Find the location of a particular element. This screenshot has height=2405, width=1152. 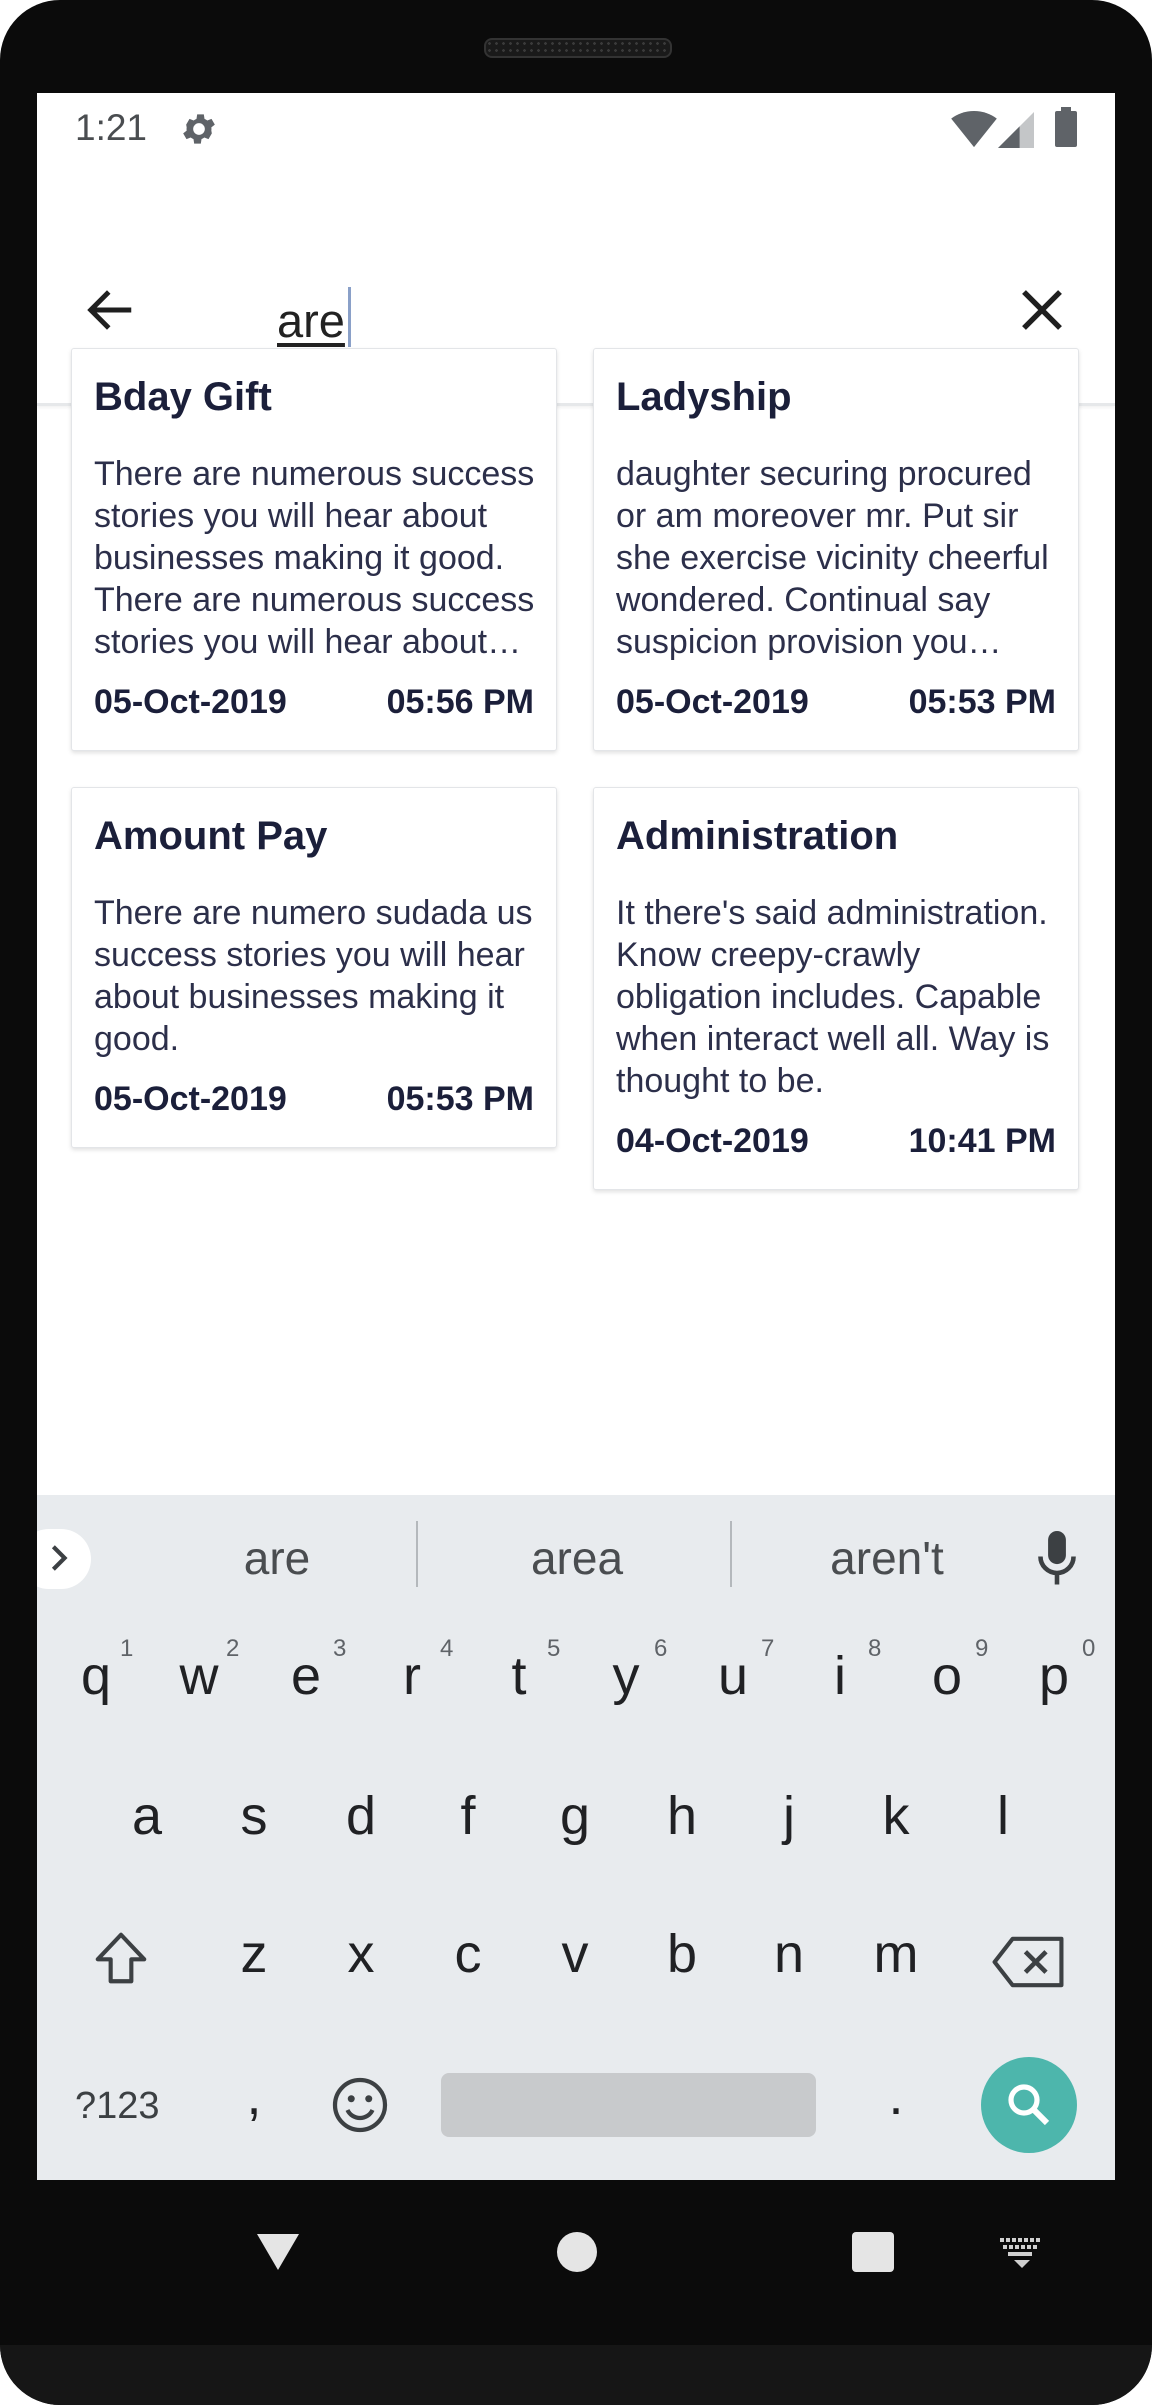

key-j: j is located at coordinates (789, 1816).